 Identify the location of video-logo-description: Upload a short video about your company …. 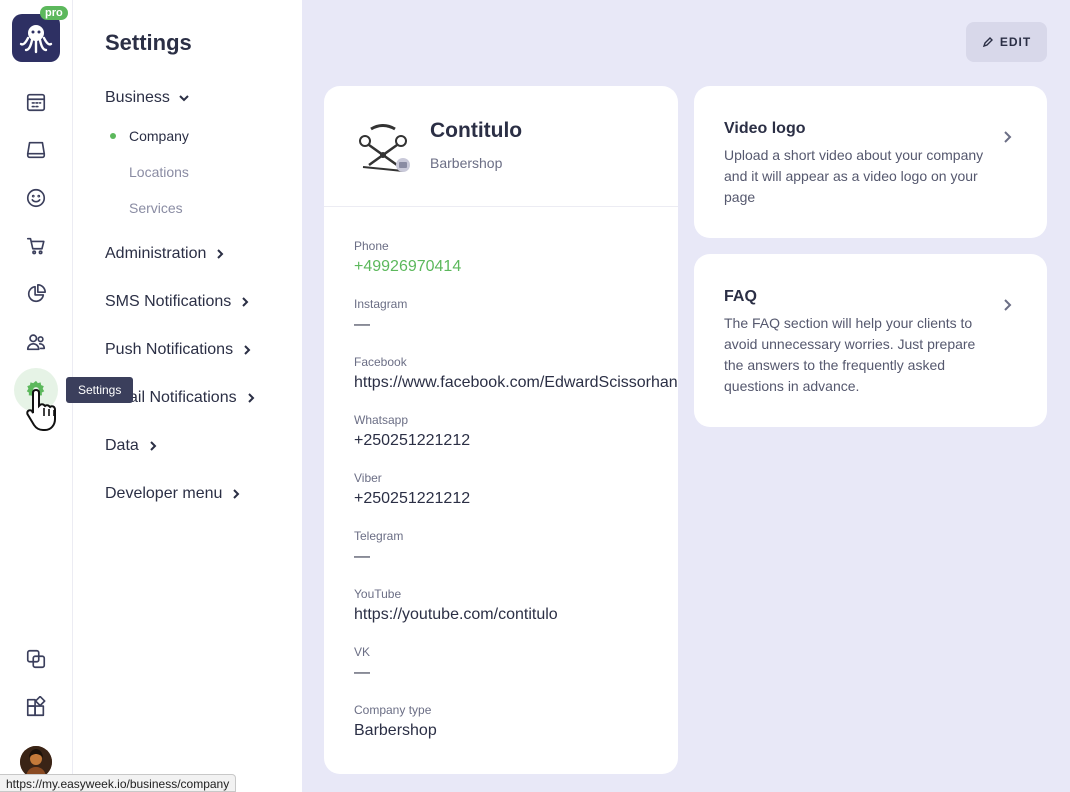
(854, 176).